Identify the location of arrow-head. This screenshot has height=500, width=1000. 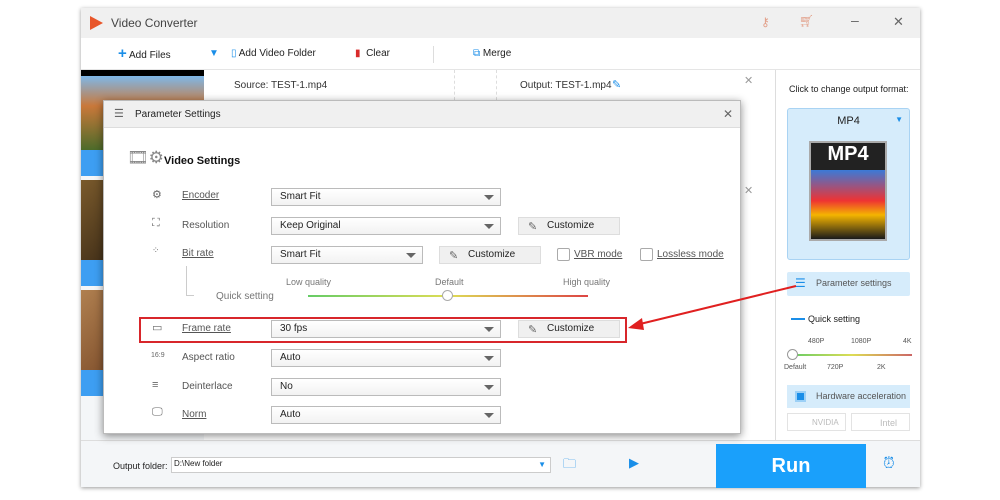
(636, 324).